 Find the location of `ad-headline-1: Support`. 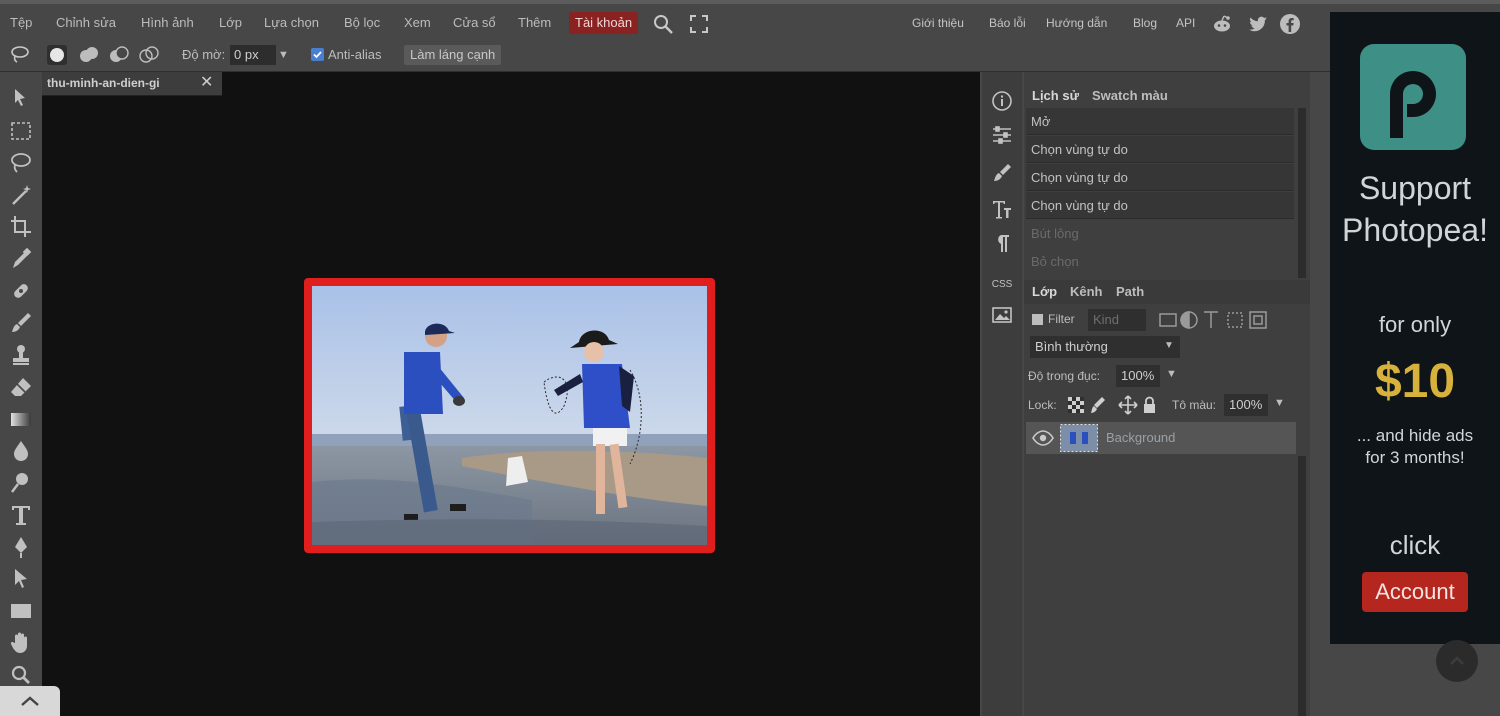

ad-headline-1: Support is located at coordinates (1415, 188).